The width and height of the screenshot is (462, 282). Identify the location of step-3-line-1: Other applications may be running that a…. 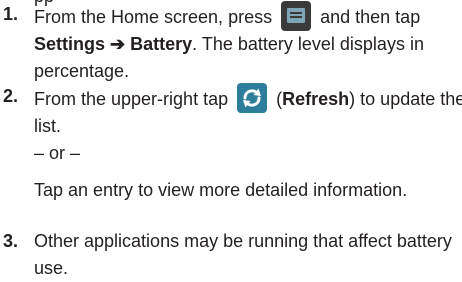
(243, 241).